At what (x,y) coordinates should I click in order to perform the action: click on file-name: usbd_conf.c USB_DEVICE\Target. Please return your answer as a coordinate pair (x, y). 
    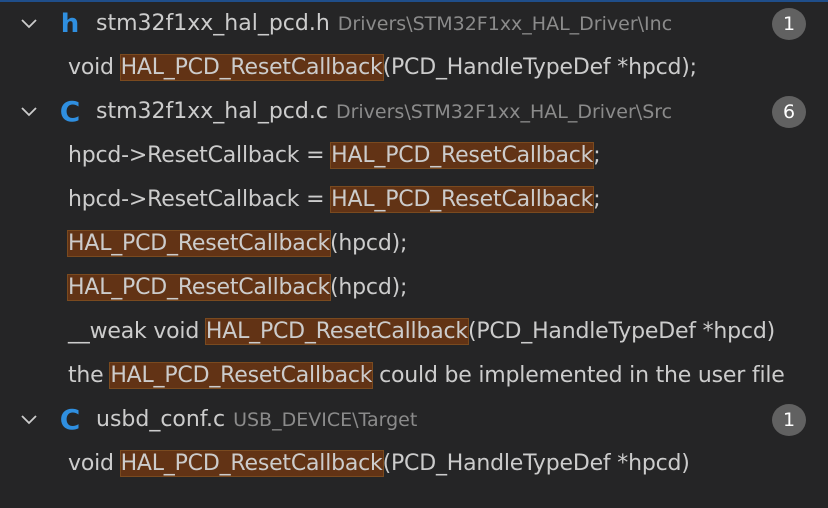
    Looking at the image, I should click on (256, 420).